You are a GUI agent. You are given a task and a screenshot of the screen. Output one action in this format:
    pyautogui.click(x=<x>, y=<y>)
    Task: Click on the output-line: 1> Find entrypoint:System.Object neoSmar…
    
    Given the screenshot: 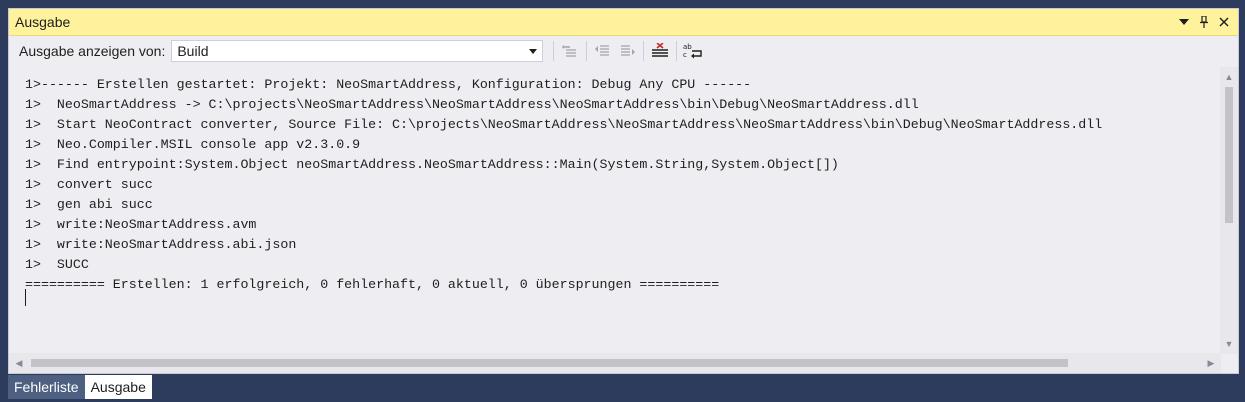 What is the action you would take?
    pyautogui.click(x=432, y=164)
    